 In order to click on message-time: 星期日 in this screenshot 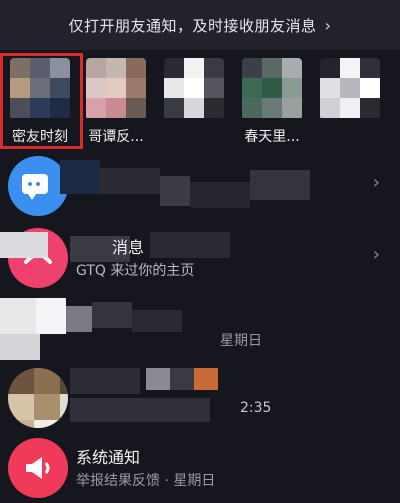, I will do `click(241, 341)`.